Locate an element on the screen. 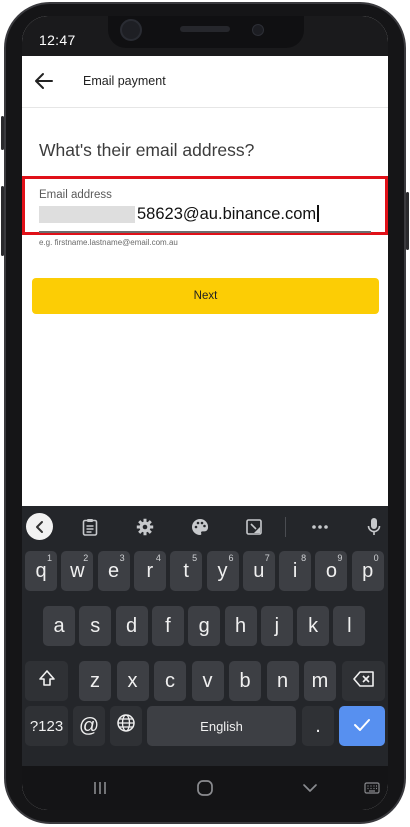 This screenshot has height=827, width=410. toolbar-divider is located at coordinates (285, 527).